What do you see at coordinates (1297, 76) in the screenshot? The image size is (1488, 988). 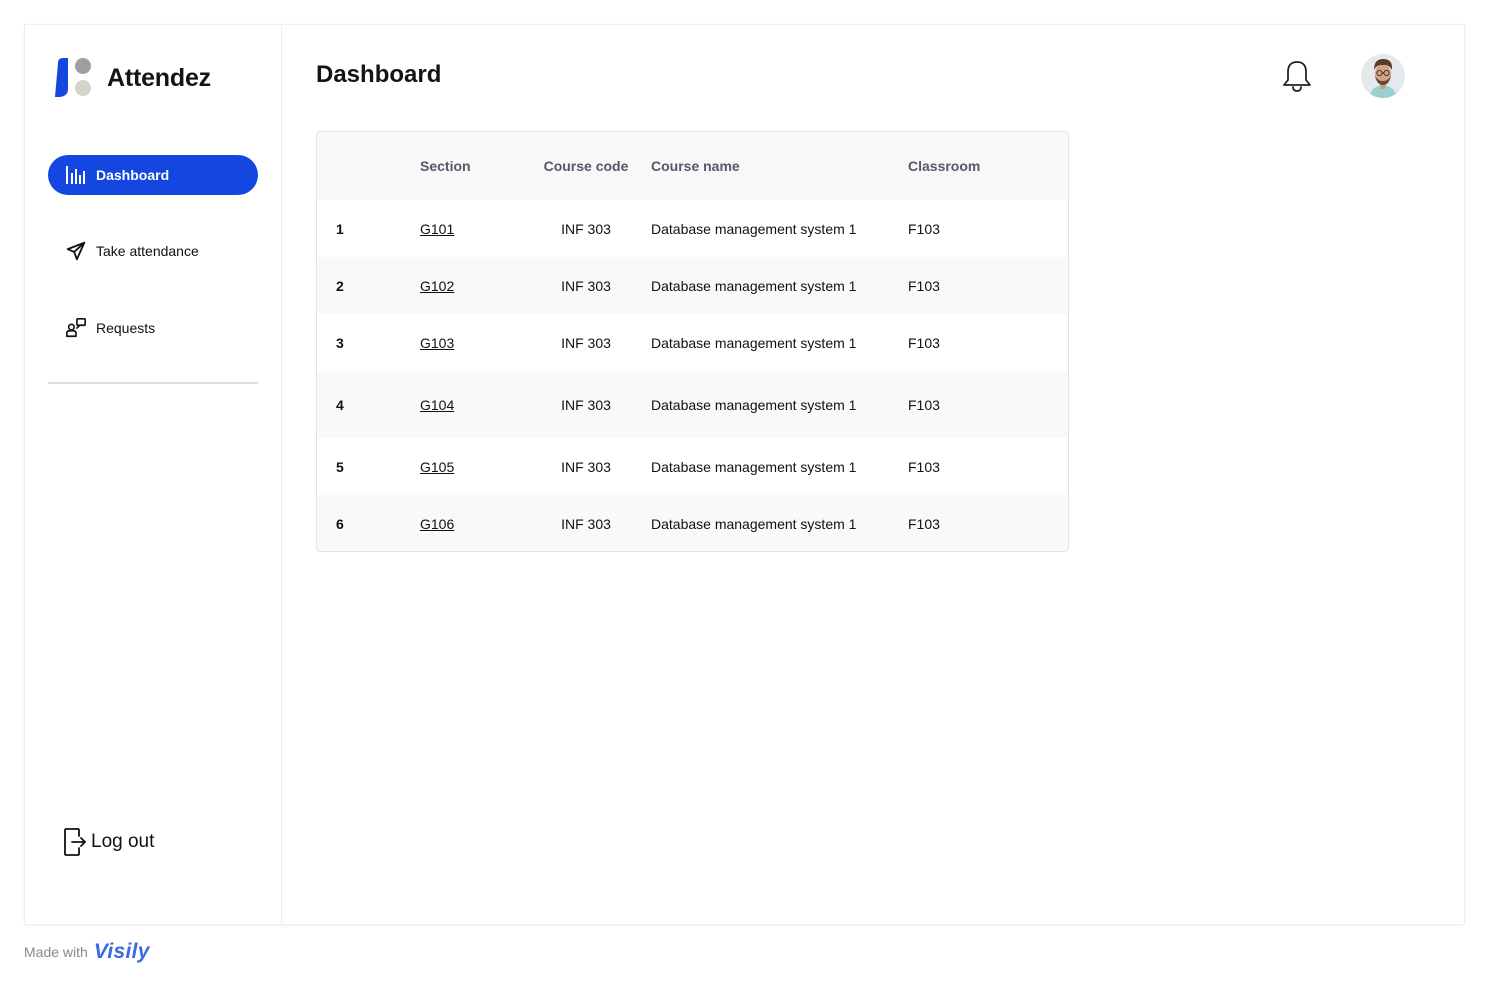 I see `notification-bell-icon` at bounding box center [1297, 76].